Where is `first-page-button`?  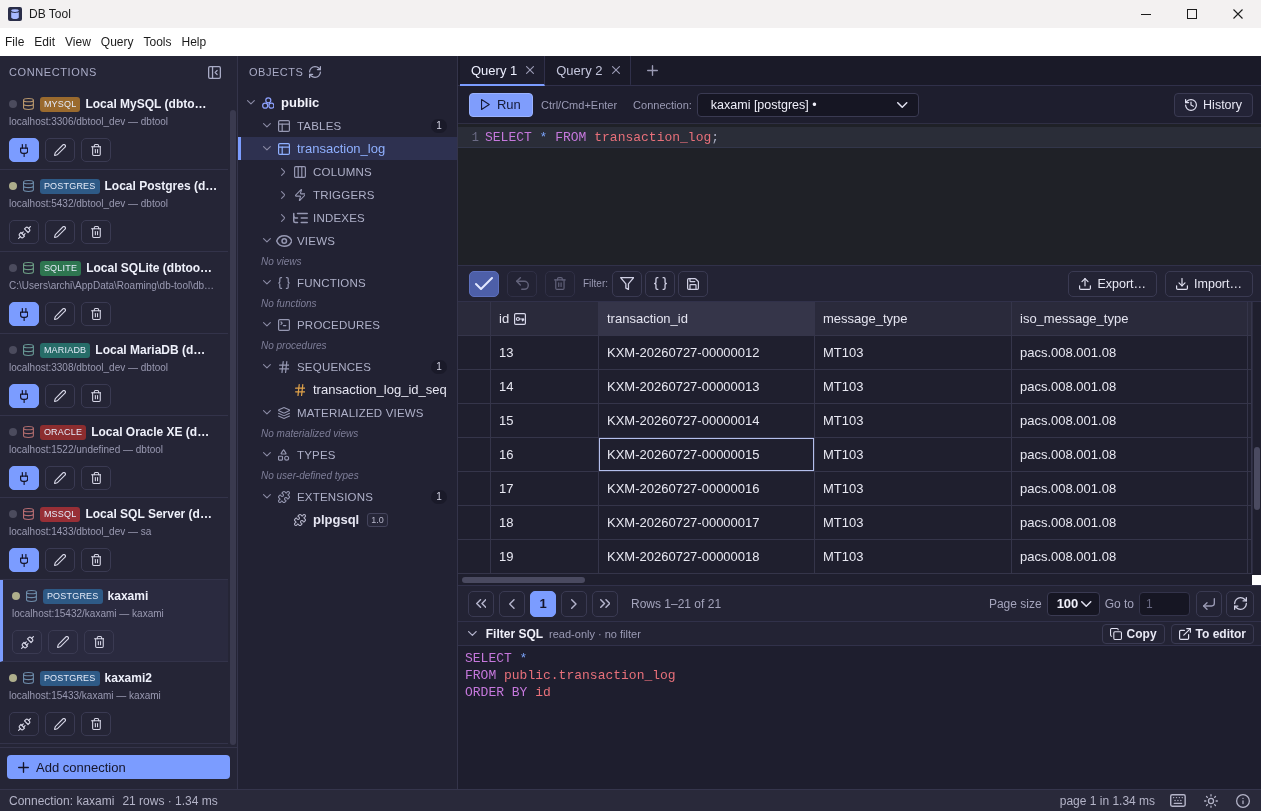 first-page-button is located at coordinates (481, 603).